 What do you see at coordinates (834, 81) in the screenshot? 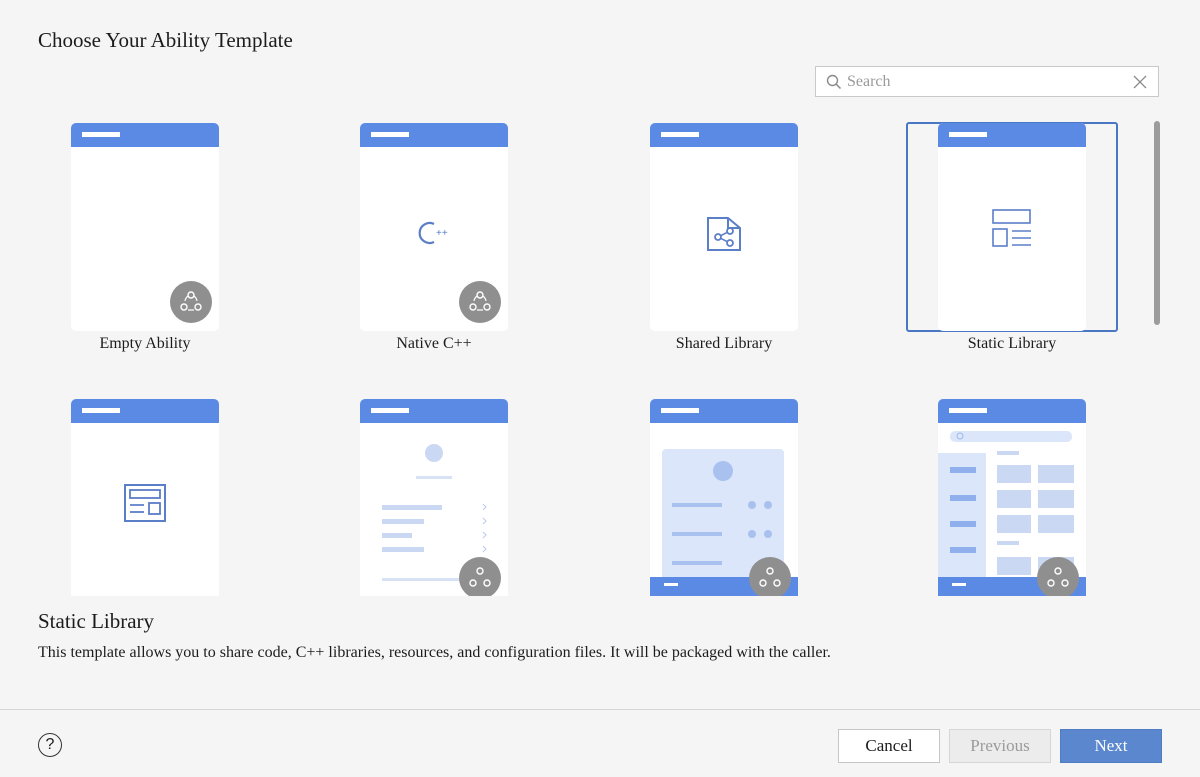
I see `search-icon` at bounding box center [834, 81].